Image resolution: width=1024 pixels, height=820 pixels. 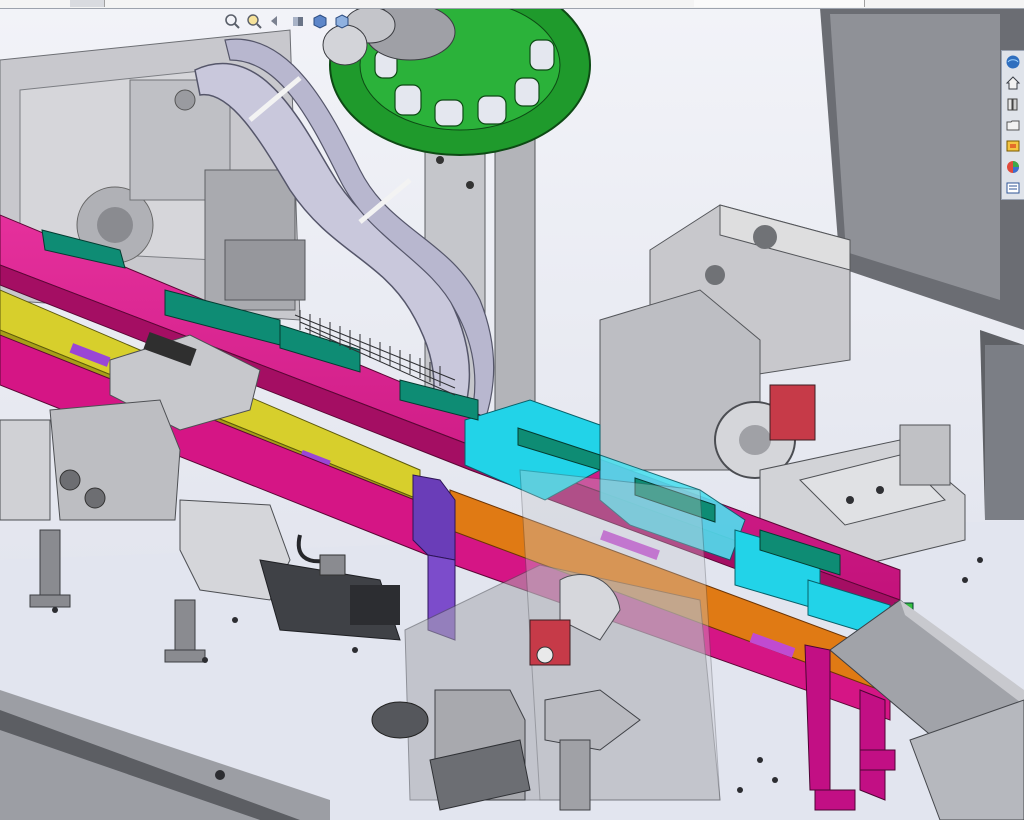 I want to click on solidworks-resources-icon, so click(x=1013, y=62).